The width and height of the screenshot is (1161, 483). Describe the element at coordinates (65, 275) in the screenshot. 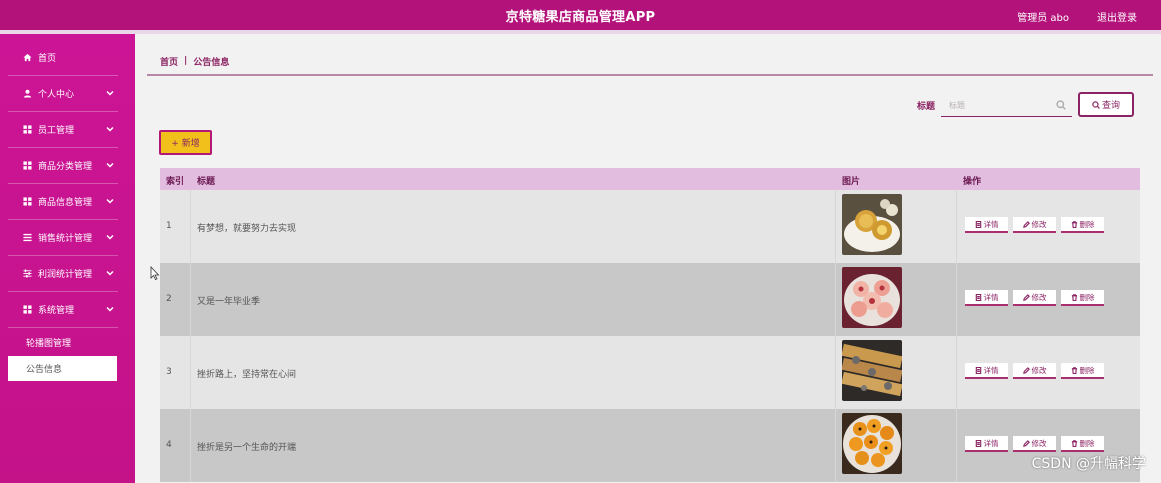

I see `sidebar-item-label: 利润统计管理` at that location.